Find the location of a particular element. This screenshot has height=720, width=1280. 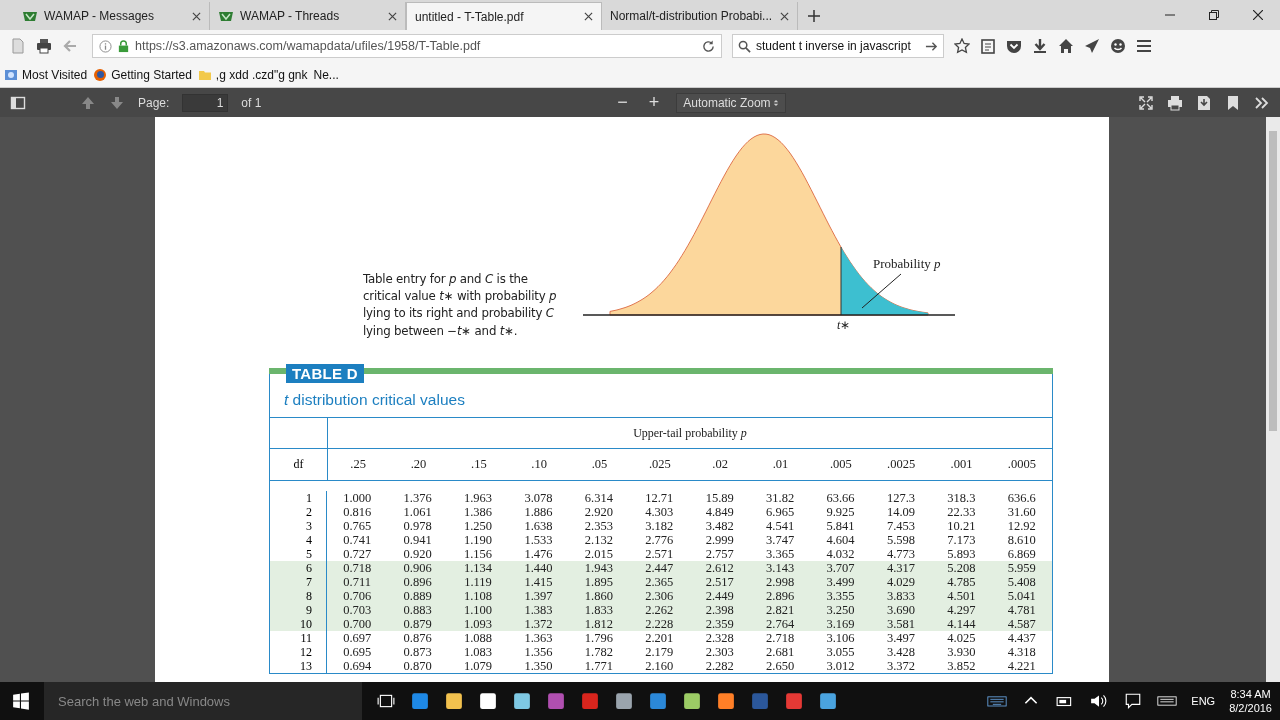

table-cell: 0.978 is located at coordinates (417, 526).